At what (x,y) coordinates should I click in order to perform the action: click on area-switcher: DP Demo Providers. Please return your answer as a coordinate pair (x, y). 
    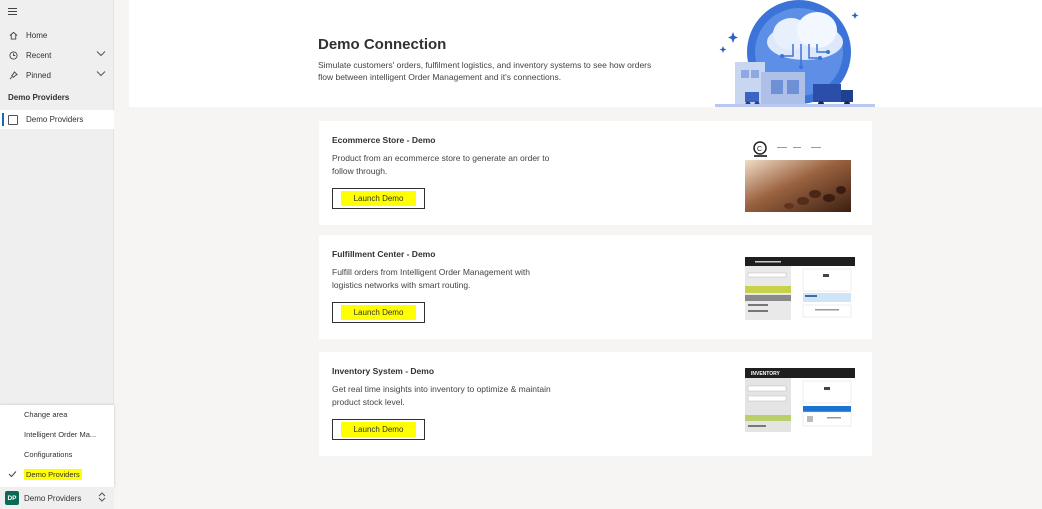
    Looking at the image, I should click on (57, 498).